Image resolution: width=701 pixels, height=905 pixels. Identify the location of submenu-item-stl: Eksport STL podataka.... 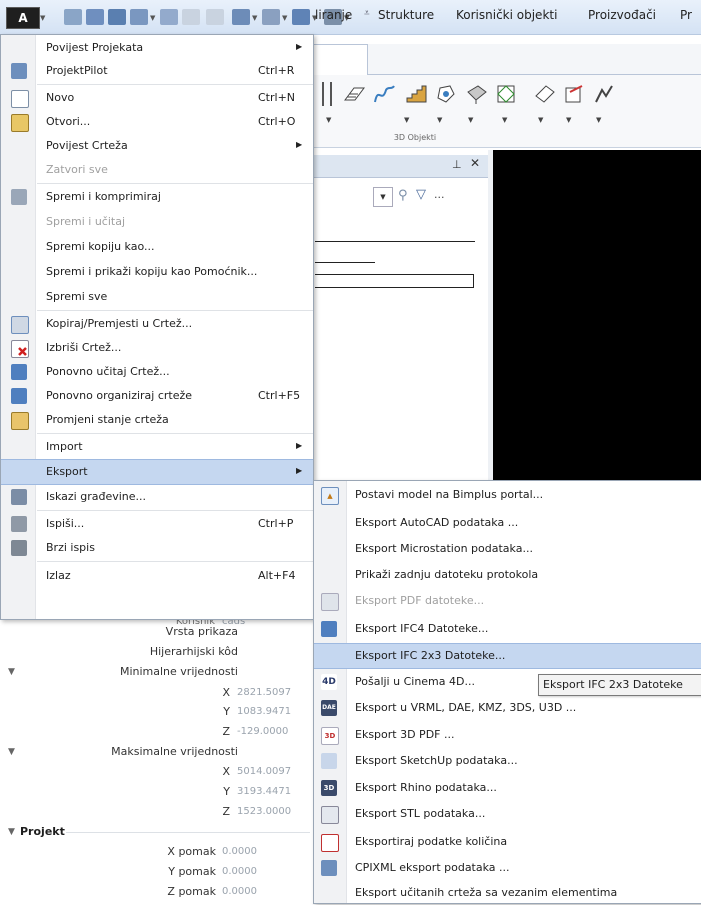
(507, 814).